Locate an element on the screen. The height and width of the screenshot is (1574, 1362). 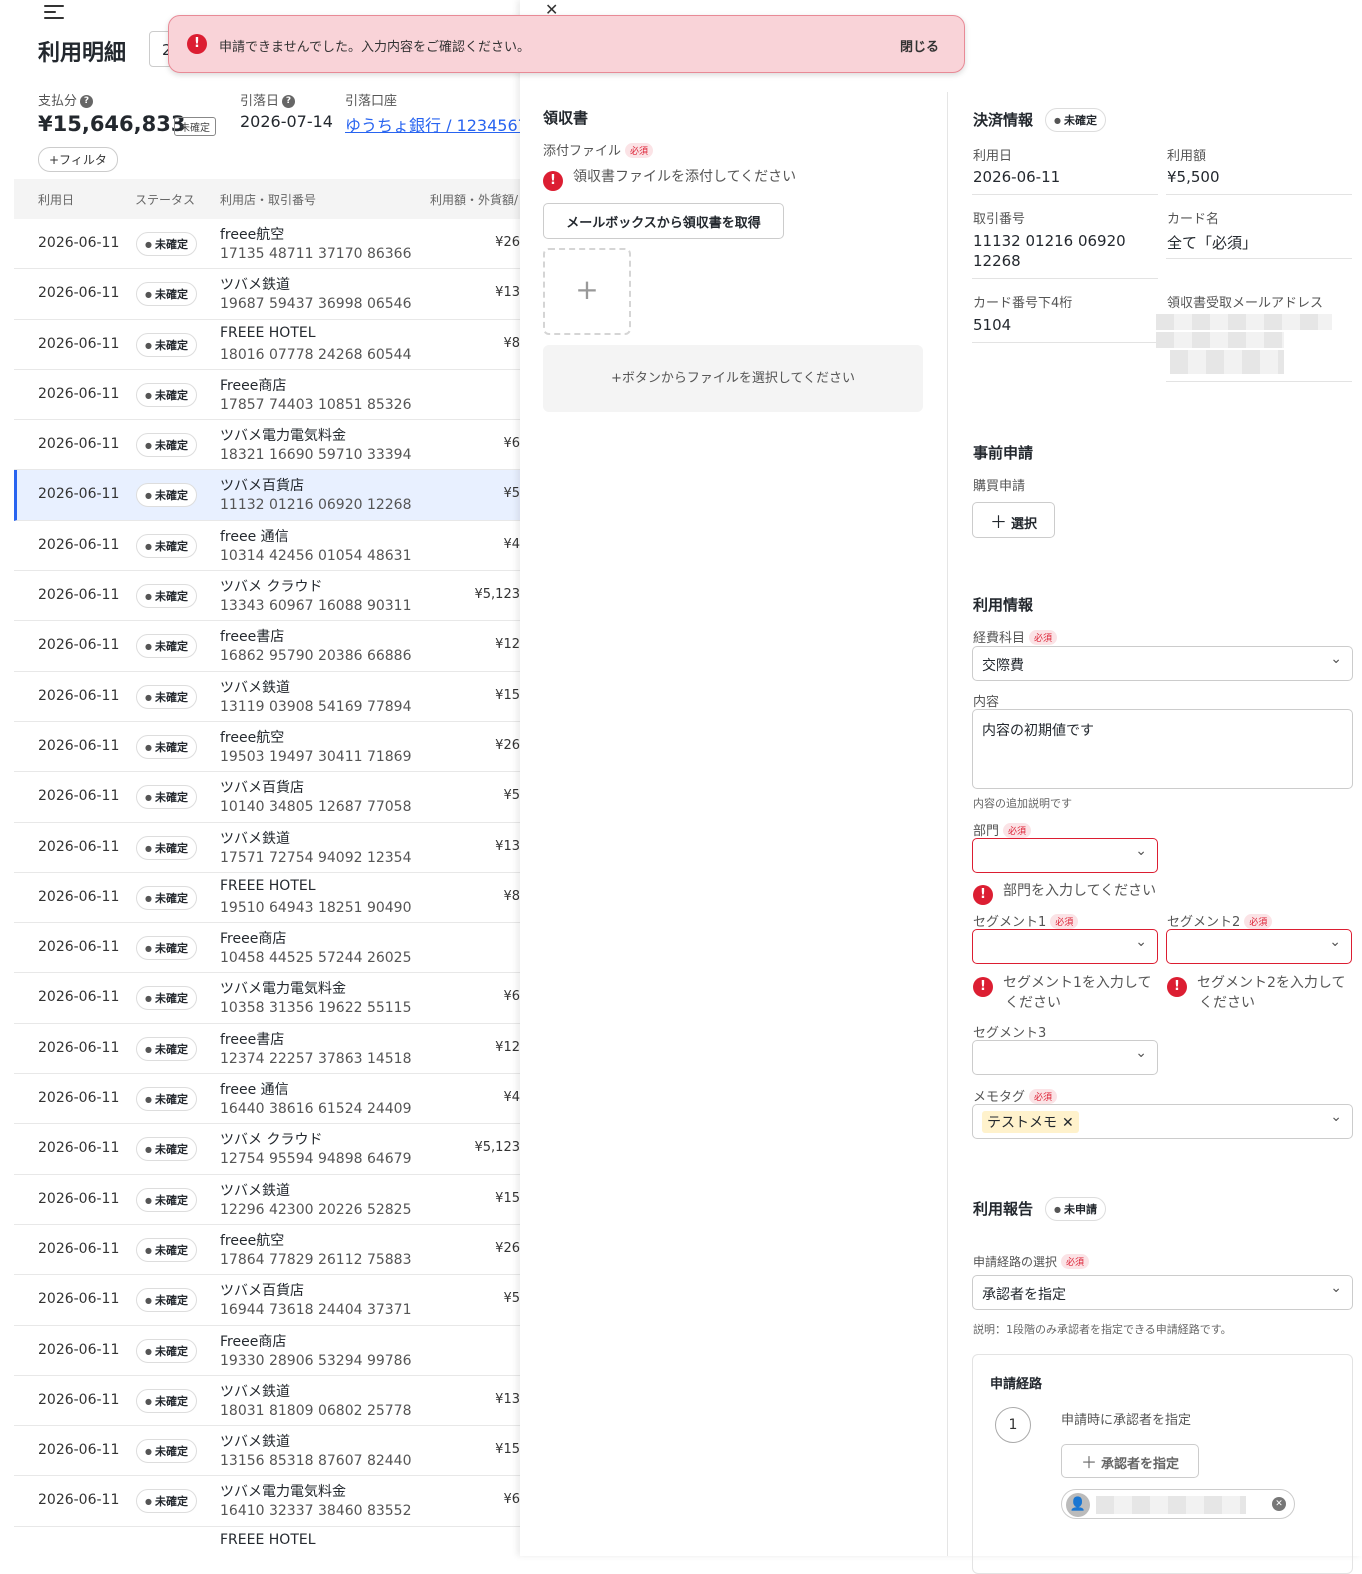
mailbox-receipt-button: メールボックスから領収書を取得 is located at coordinates (663, 221).